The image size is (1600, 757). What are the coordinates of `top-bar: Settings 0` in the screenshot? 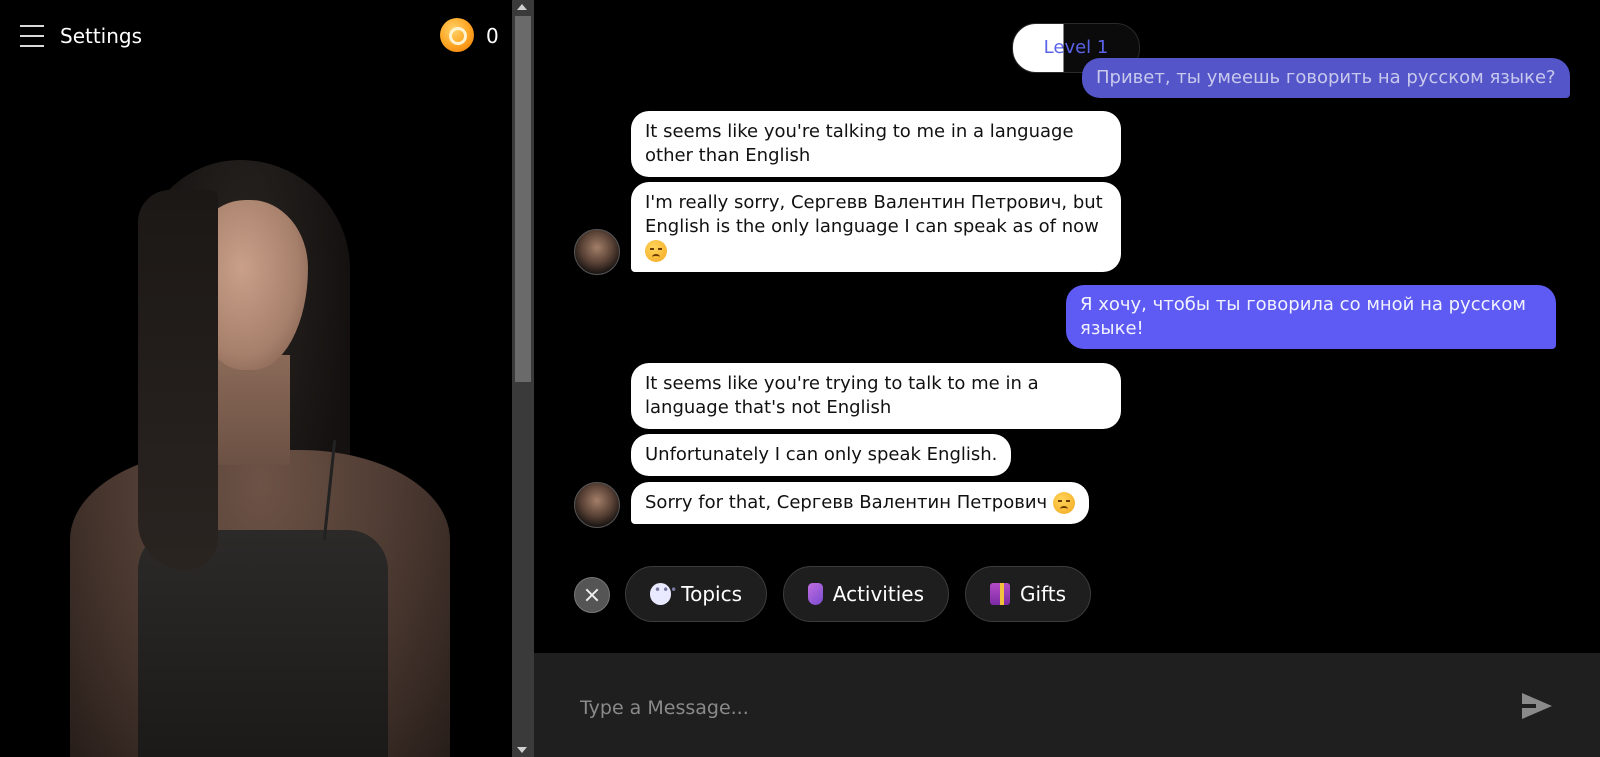 It's located at (256, 36).